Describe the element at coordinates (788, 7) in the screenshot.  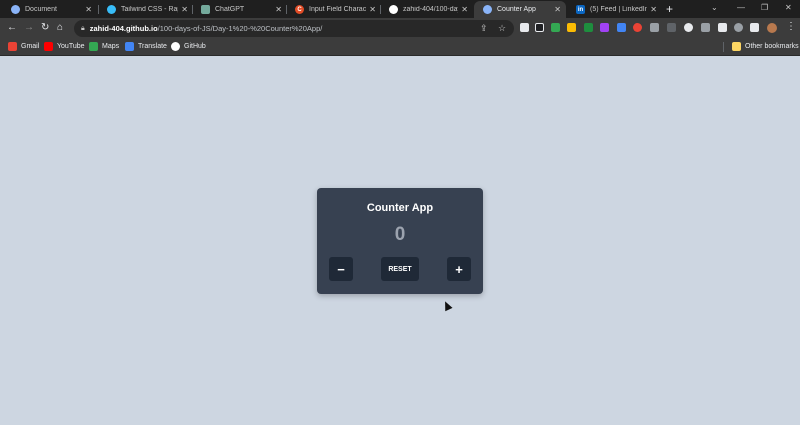
I see `close-window-icon: ✕` at that location.